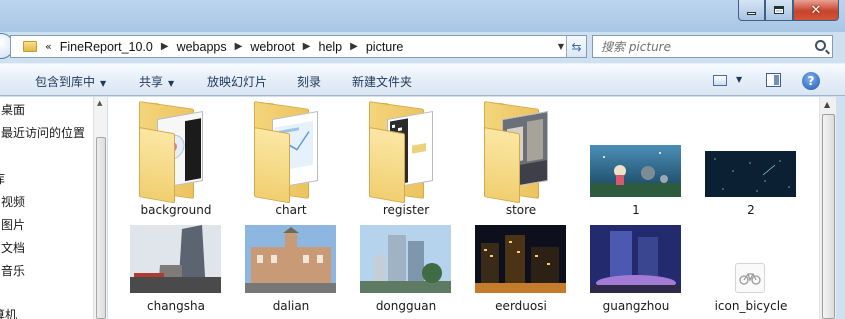 This screenshot has height=319, width=845. What do you see at coordinates (13, 270) in the screenshot?
I see `nav-item-music: 音乐` at bounding box center [13, 270].